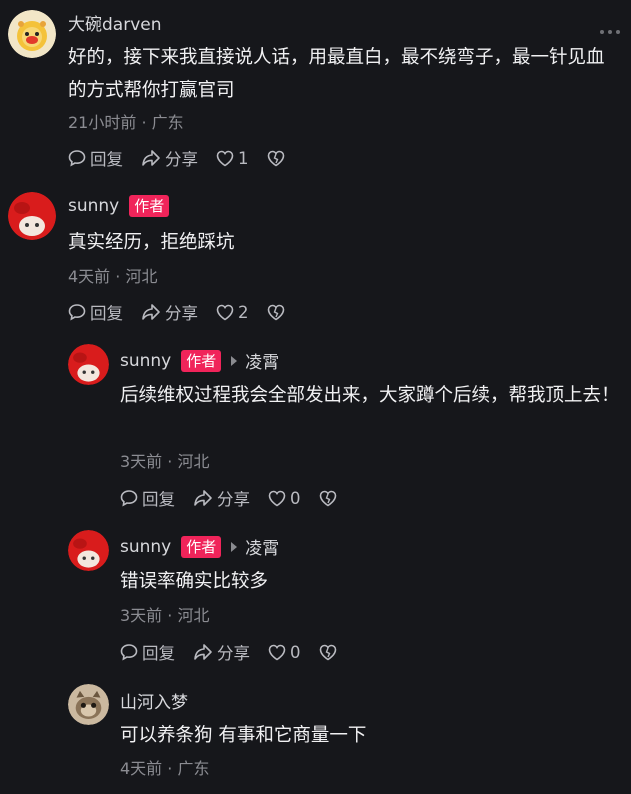 The height and width of the screenshot is (794, 631). I want to click on action-bar: 回复 分享 1, so click(187, 158).